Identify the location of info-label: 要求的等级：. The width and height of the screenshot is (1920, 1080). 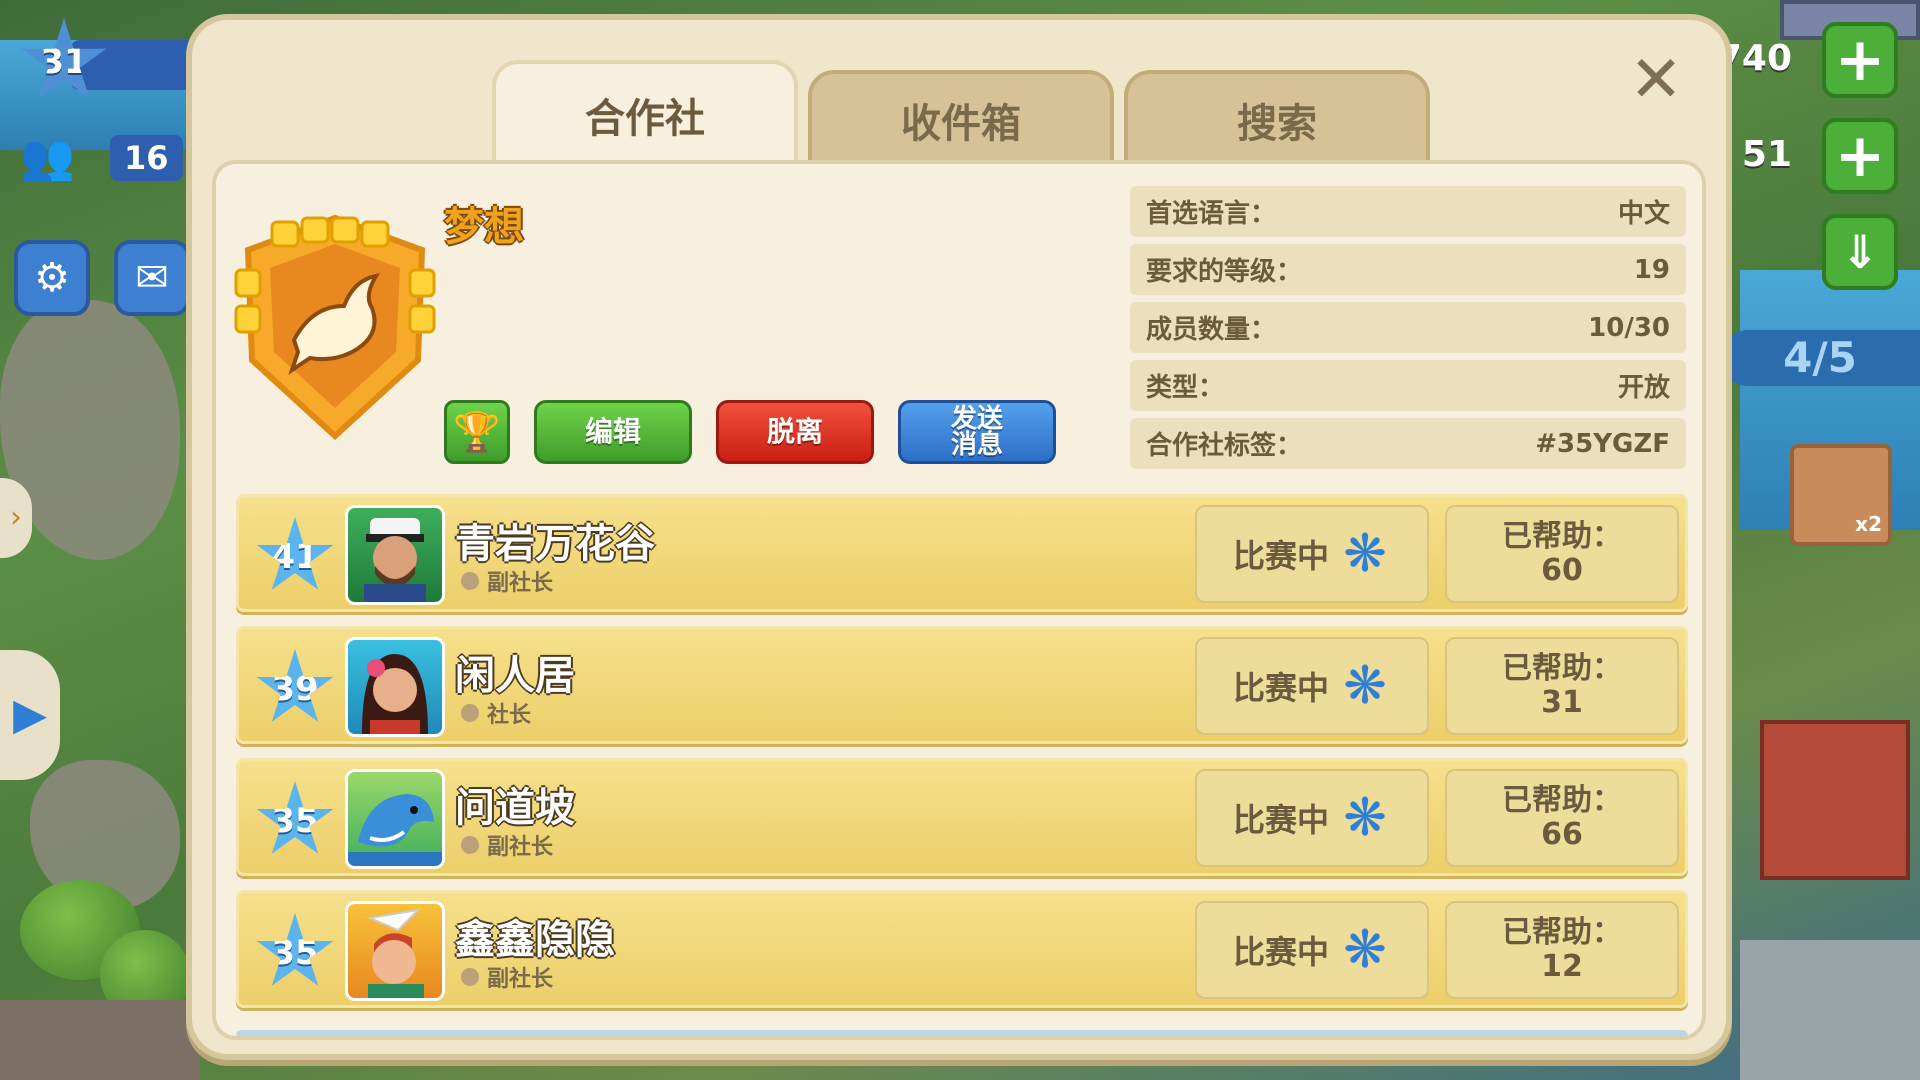
(1224, 272).